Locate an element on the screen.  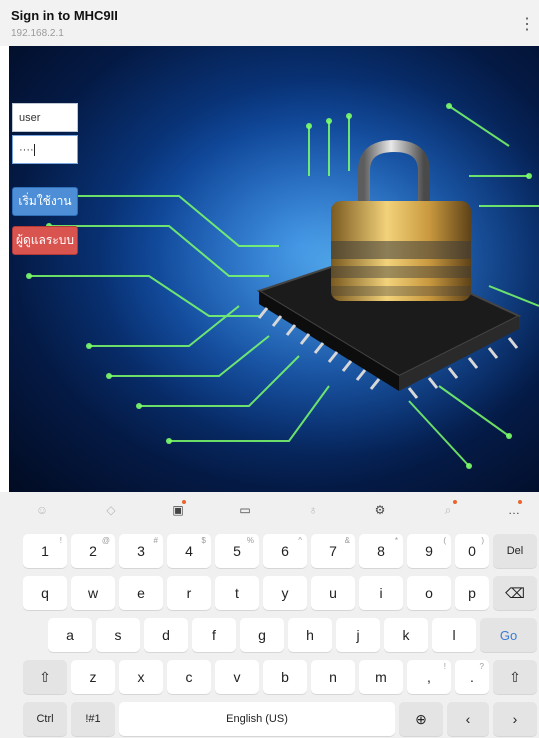
key-comma: ,! is located at coordinates (429, 677).